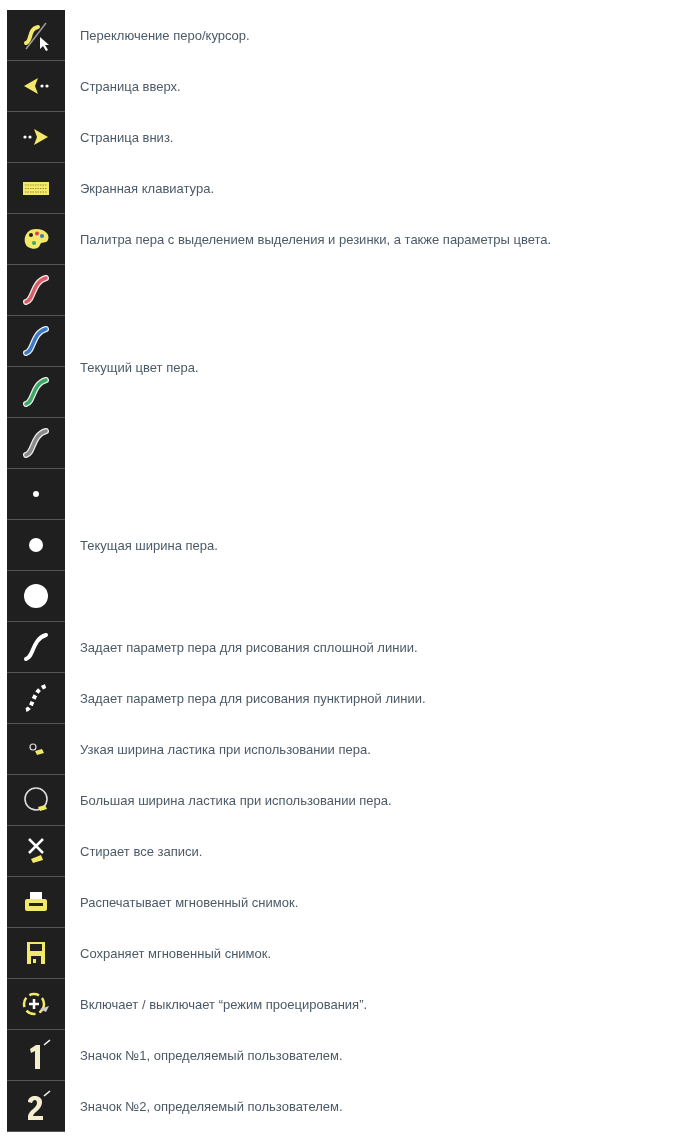 The image size is (693, 1140). Describe the element at coordinates (249, 647) in the screenshot. I see `icon-description: Задает параметр пера для рисования сплошной линии.` at that location.